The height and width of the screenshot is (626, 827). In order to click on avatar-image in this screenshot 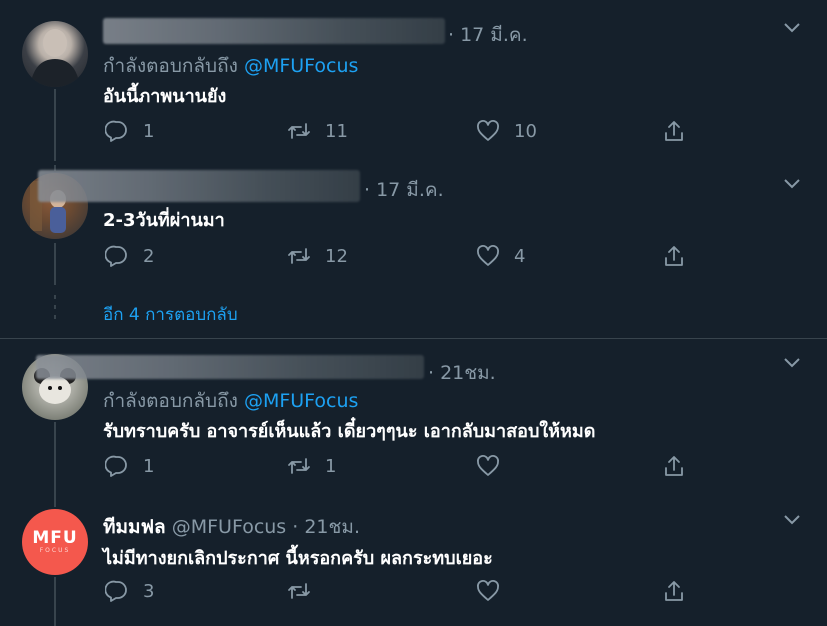, I will do `click(55, 58)`.